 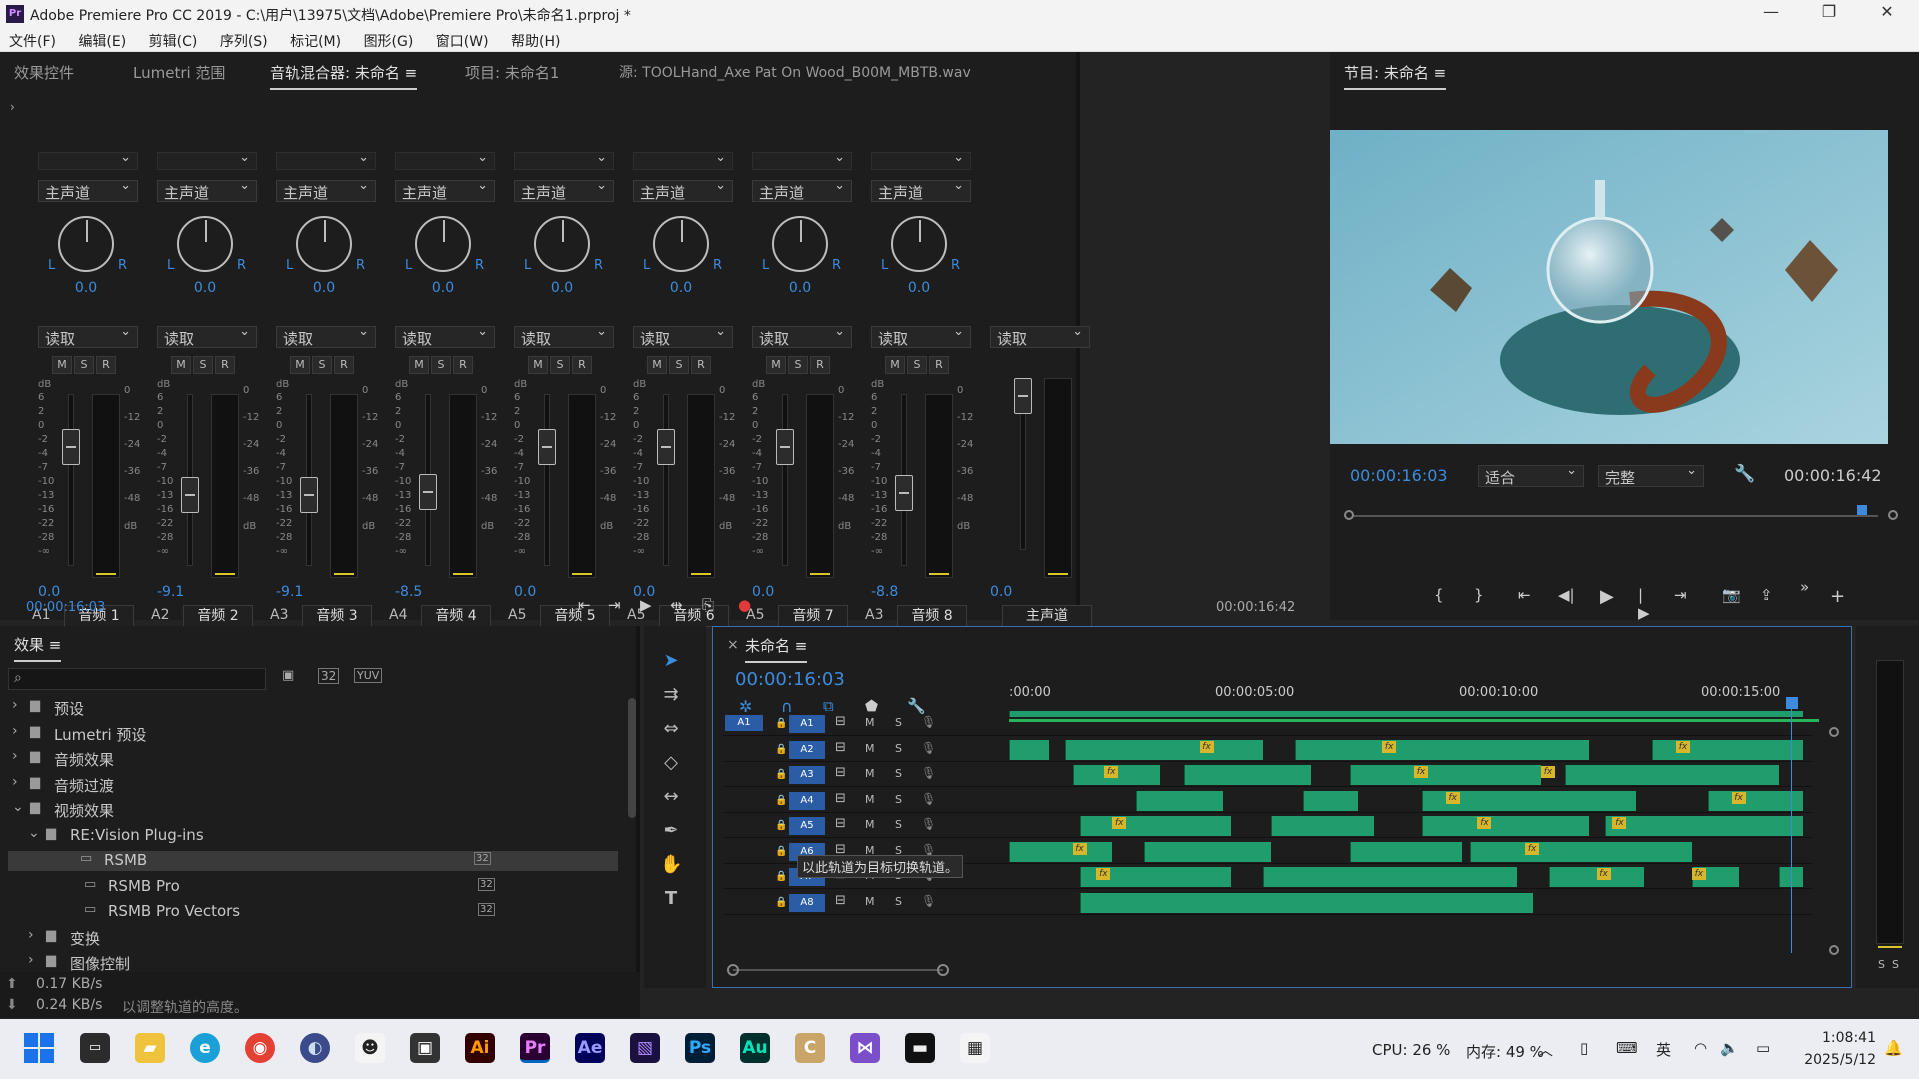 I want to click on zoom-end-handle, so click(x=1893, y=515).